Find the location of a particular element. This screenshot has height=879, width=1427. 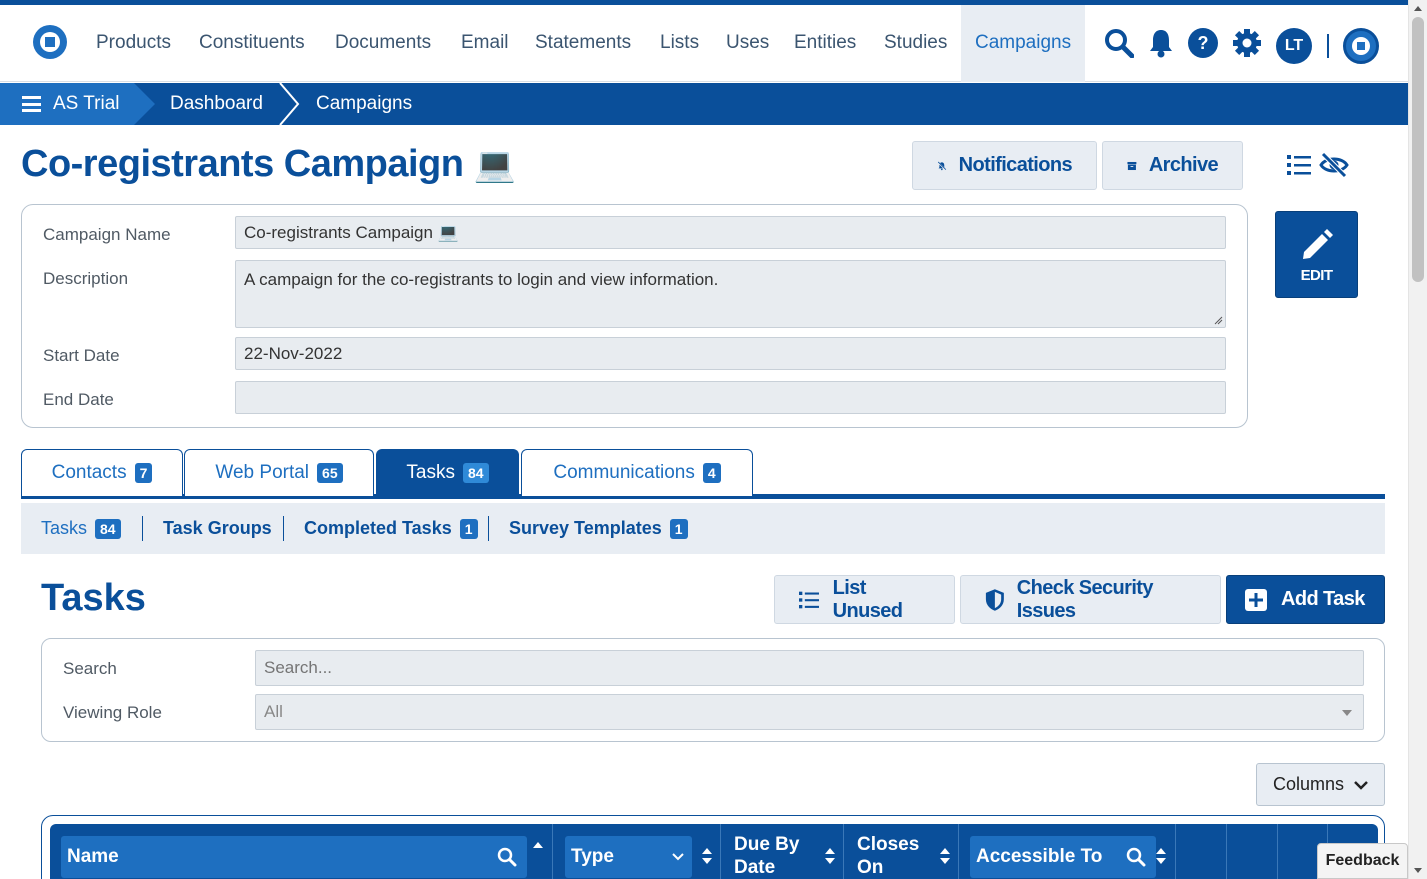

notifications-button: Notifications is located at coordinates (1004, 165).